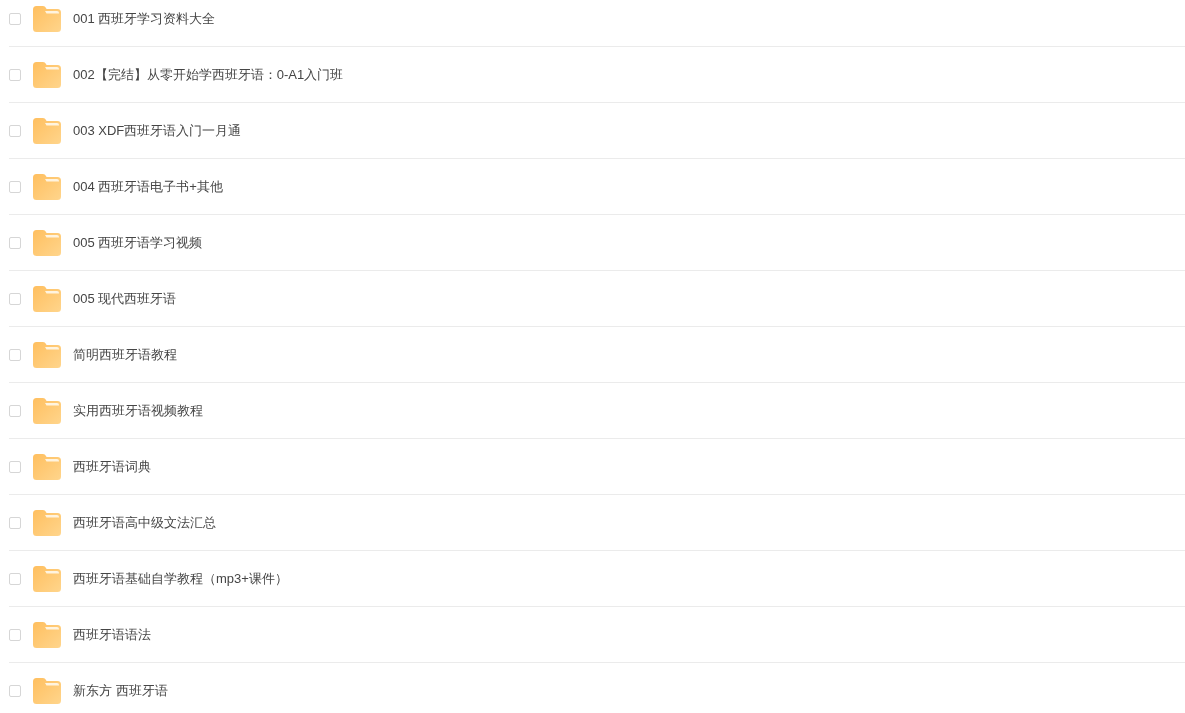 Image resolution: width=1185 pixels, height=713 pixels. Describe the element at coordinates (180, 579) in the screenshot. I see `folder-name: 西班牙语基础自学教程（mp3+课件）` at that location.